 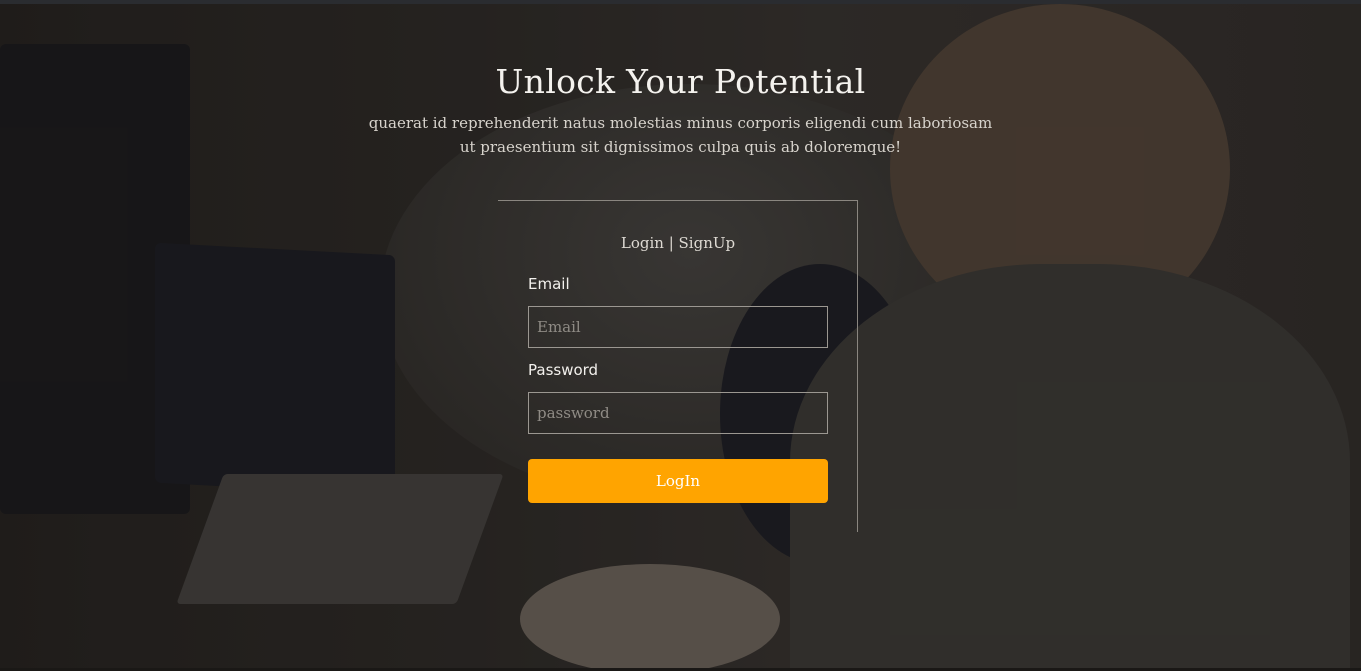 What do you see at coordinates (642, 243) in the screenshot?
I see `tab-login: Login` at bounding box center [642, 243].